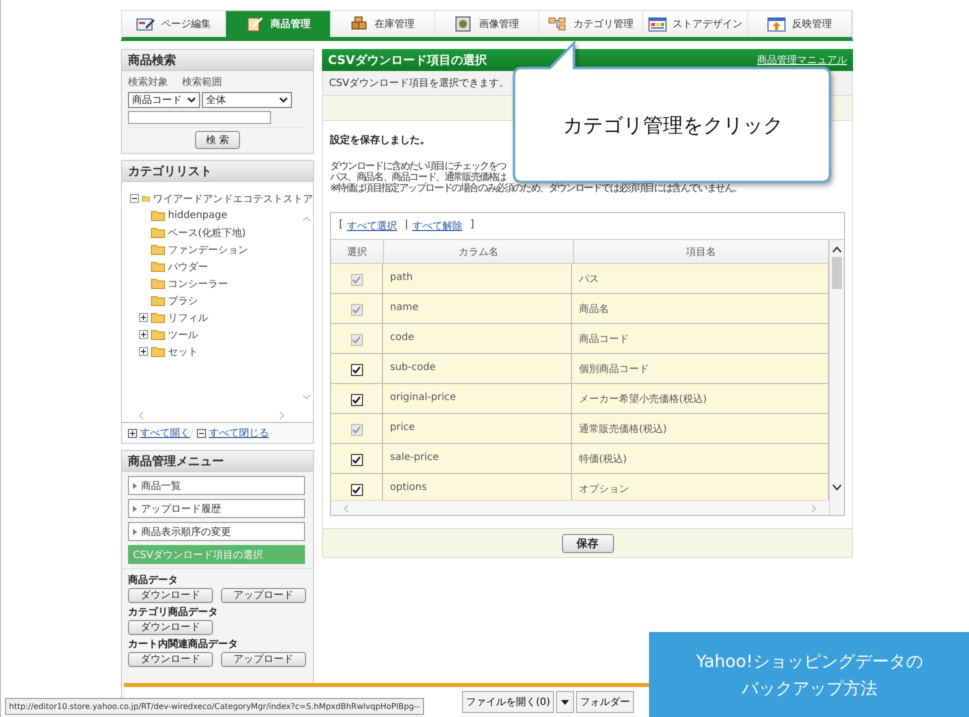  Describe the element at coordinates (591, 24) in the screenshot. I see `nav-tab: カテゴリ管理` at that location.